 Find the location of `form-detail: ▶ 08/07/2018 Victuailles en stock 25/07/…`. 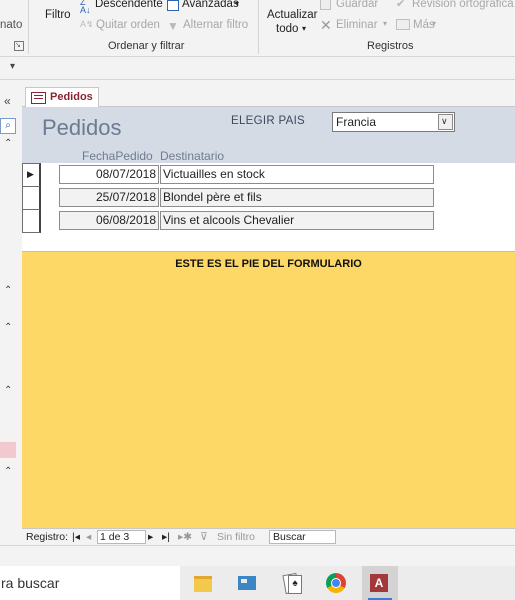

form-detail: ▶ 08/07/2018 Victuailles en stock 25/07/… is located at coordinates (268, 207).